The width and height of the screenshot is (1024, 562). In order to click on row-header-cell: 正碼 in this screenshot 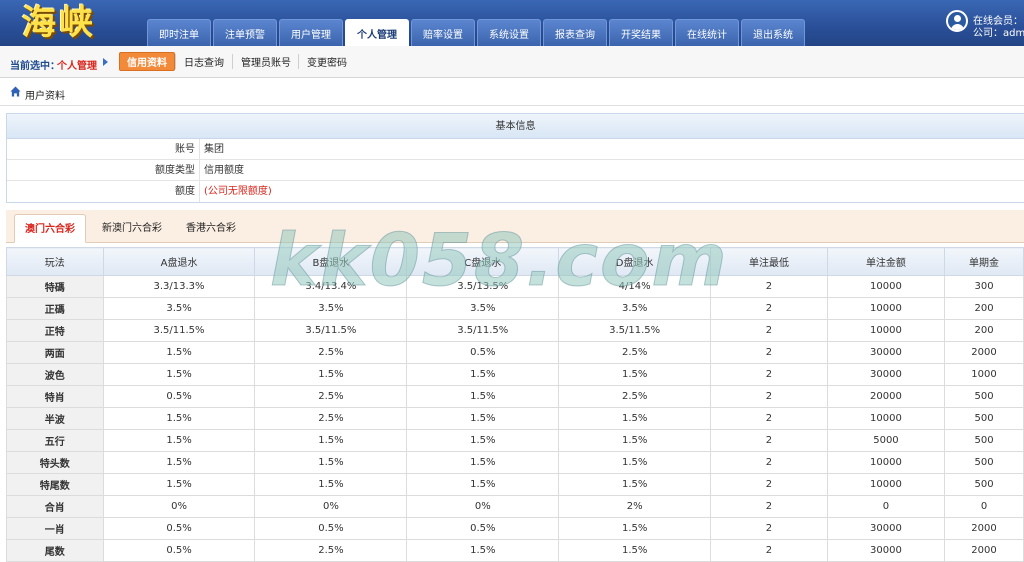, I will do `click(55, 308)`.